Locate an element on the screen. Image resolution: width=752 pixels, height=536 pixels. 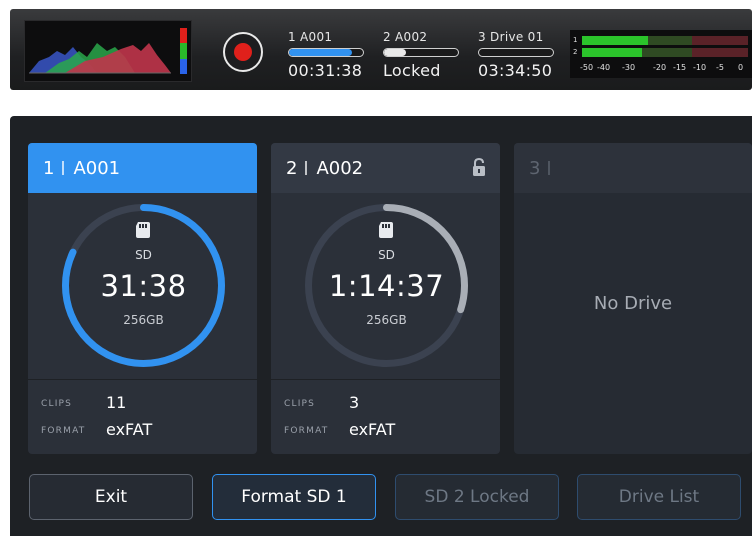
slot-card-title: 1 A001 is located at coordinates (82, 168).